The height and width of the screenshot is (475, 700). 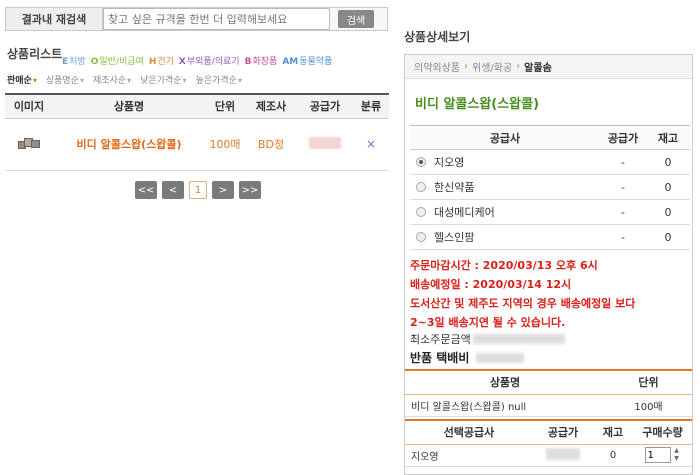 I want to click on detail-product-name: 비디 알콜스왑(스왑콜), so click(x=477, y=104).